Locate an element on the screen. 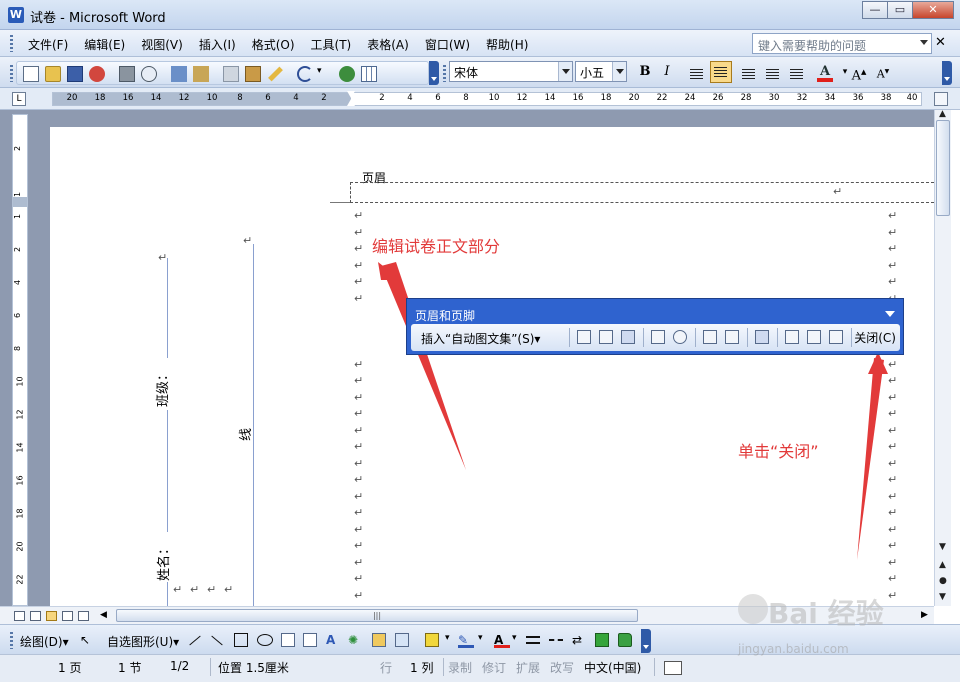 This screenshot has width=960, height=682. status-page: 1 页 is located at coordinates (70, 668).